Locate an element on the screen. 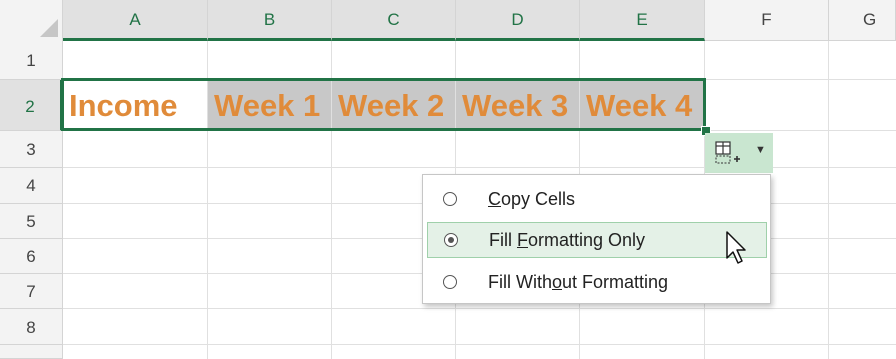 The height and width of the screenshot is (359, 896). cell-c2: Week 2 is located at coordinates (393, 105).